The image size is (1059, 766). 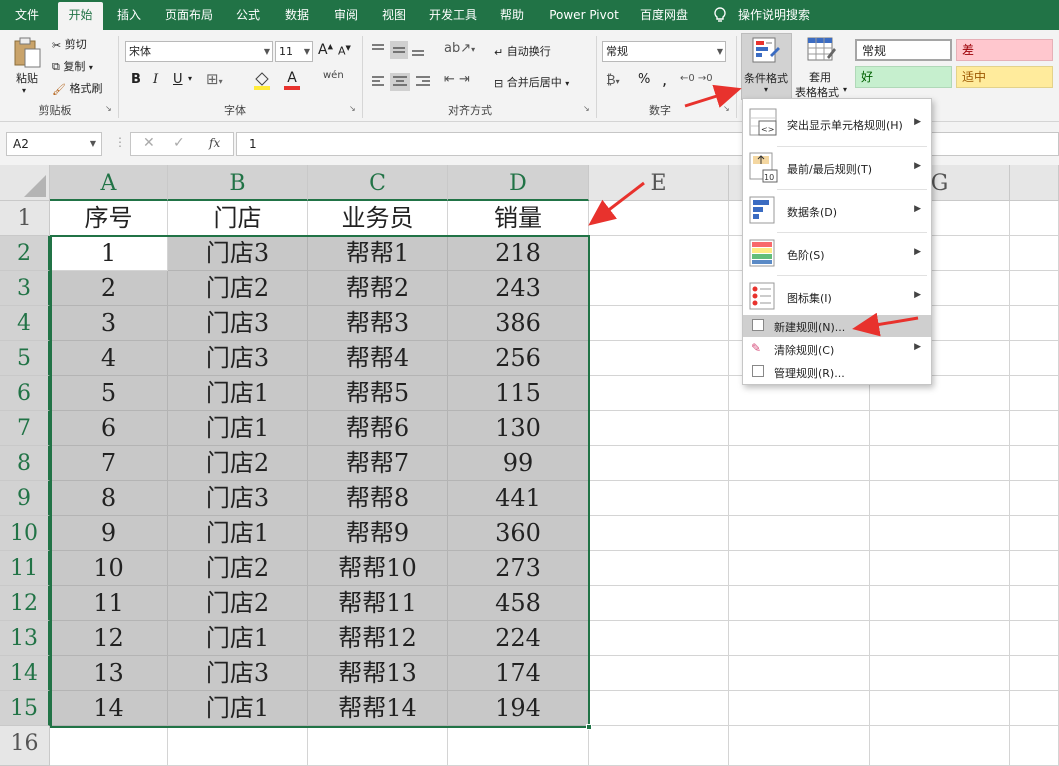 I want to click on column-header: A, so click(x=109, y=183).